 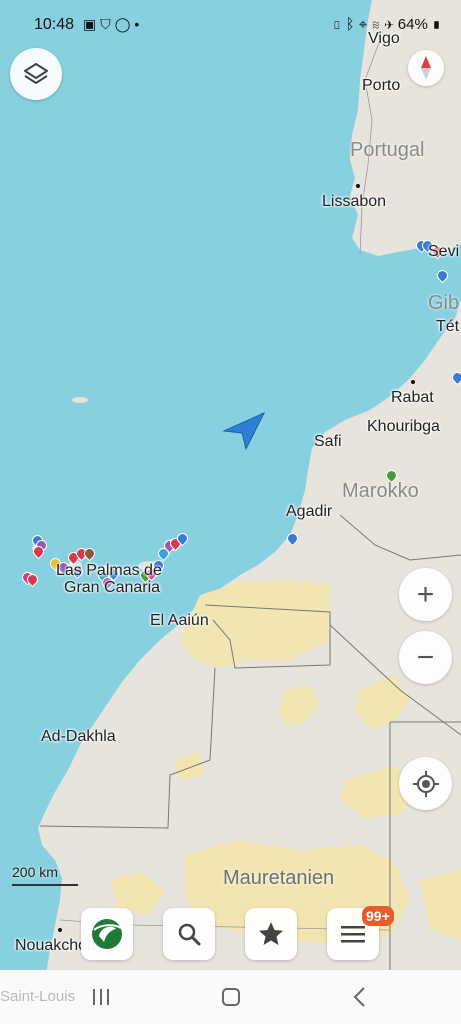 I want to click on compass-button, so click(x=426, y=68).